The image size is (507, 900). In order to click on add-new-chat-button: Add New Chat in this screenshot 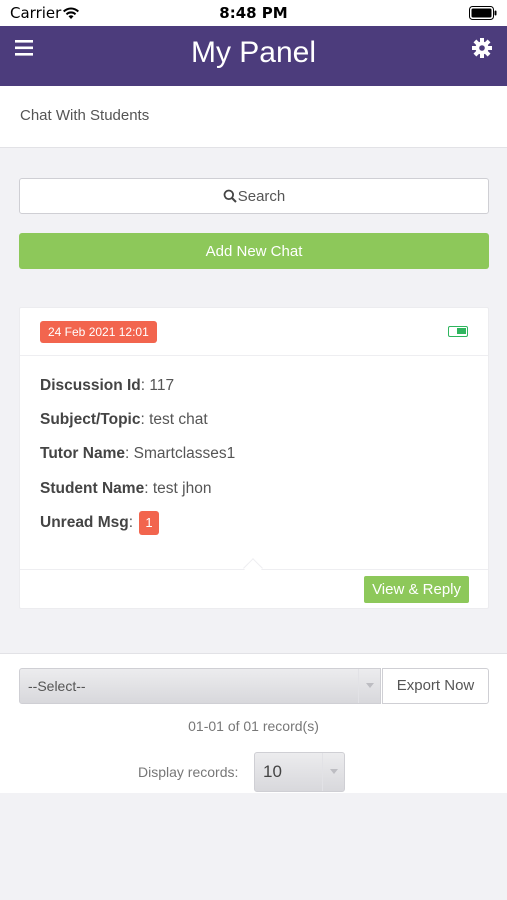, I will do `click(254, 251)`.